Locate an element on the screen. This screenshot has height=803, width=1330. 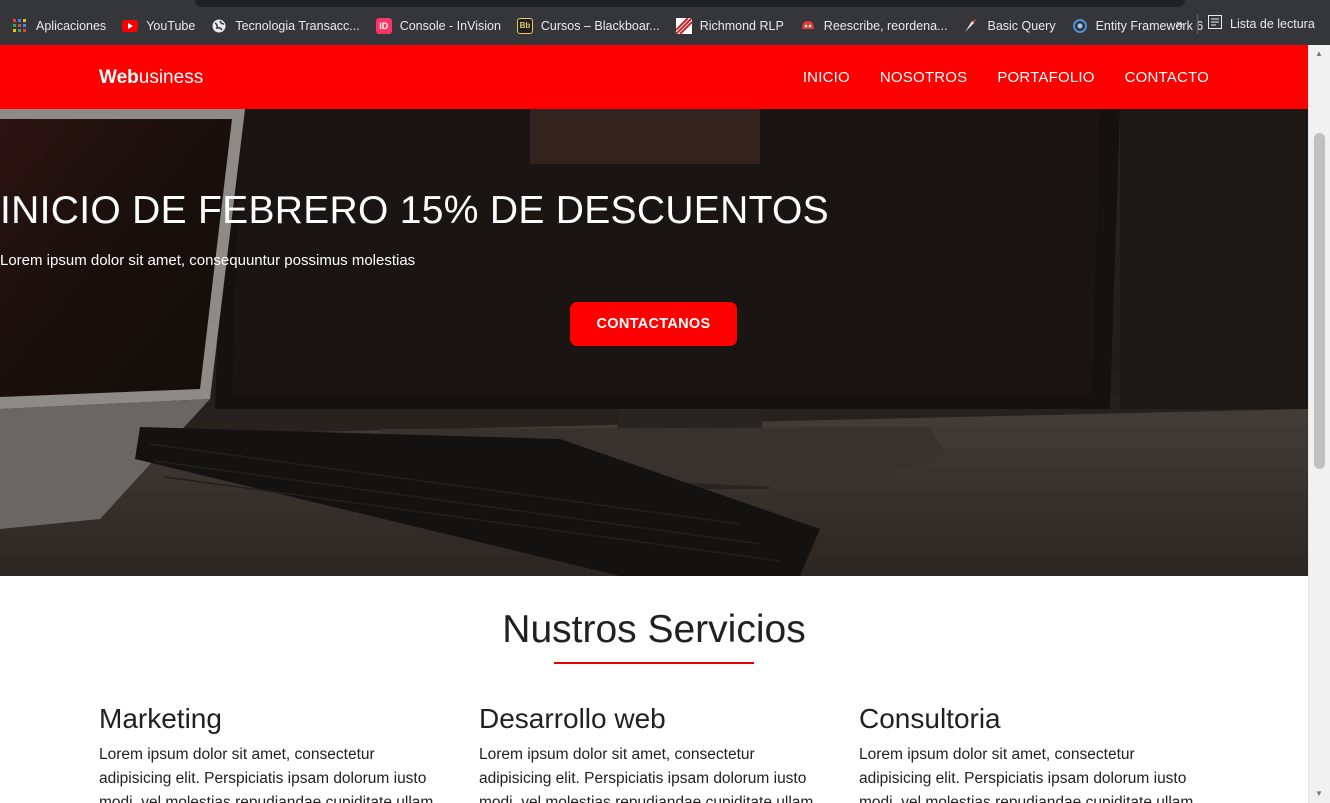
reading-list-button: Lista de lectura is located at coordinates (1261, 23).